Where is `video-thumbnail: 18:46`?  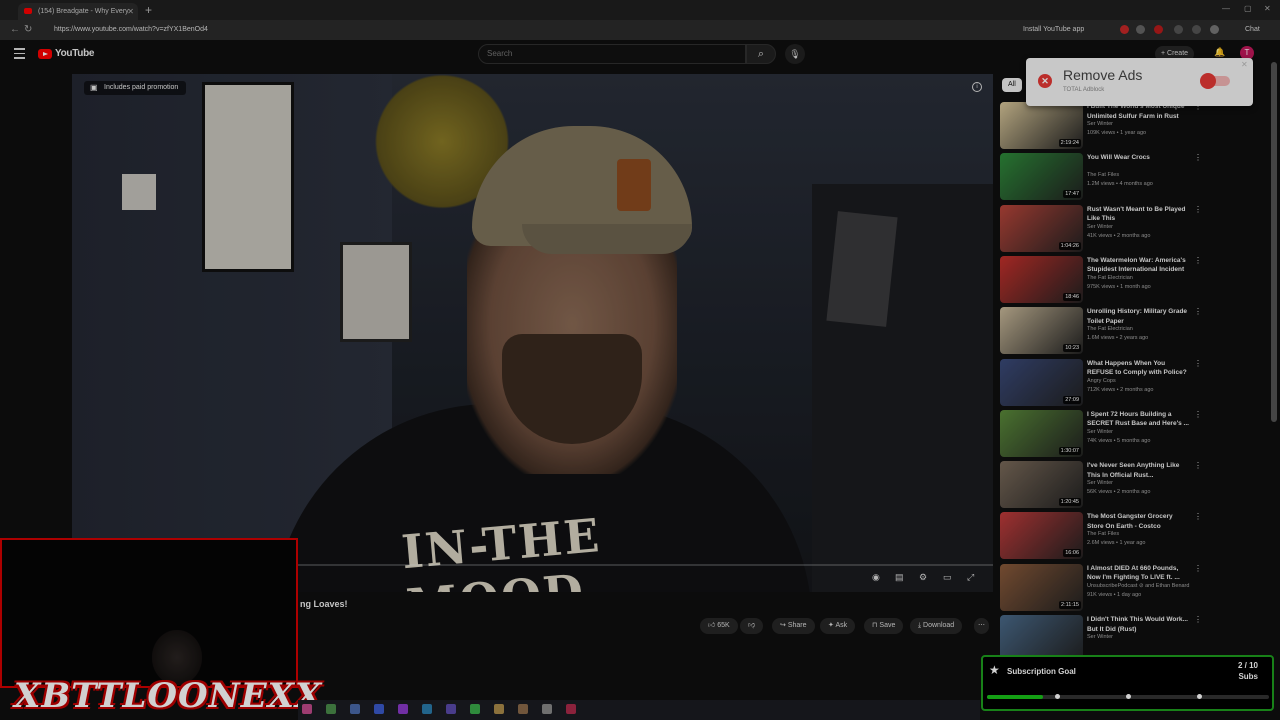
video-thumbnail: 18:46 is located at coordinates (1041, 279).